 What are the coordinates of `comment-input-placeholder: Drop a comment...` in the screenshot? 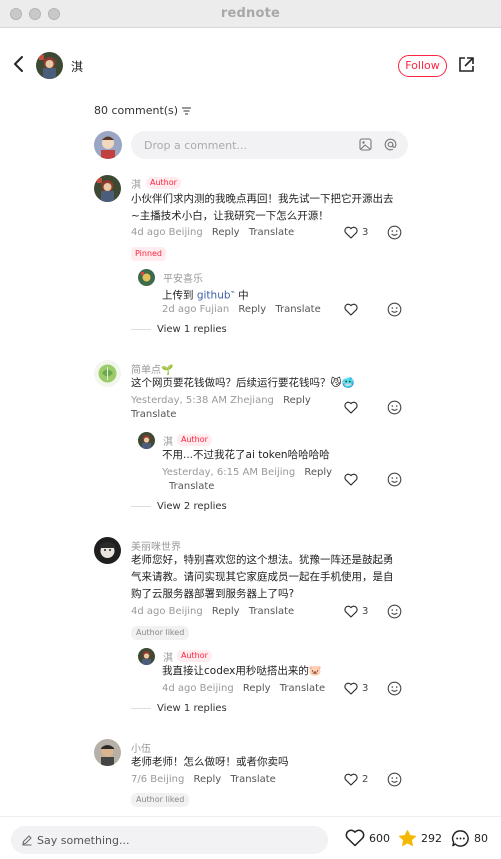 It's located at (195, 145).